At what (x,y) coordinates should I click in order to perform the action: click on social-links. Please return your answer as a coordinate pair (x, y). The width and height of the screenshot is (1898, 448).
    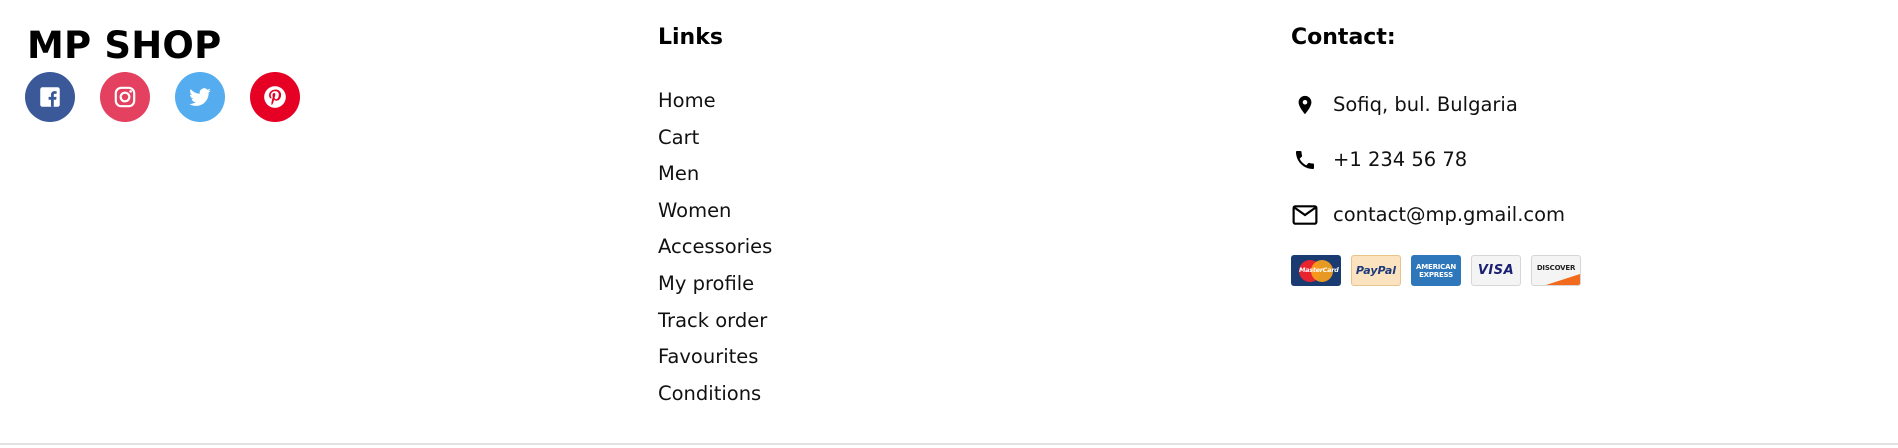
    Looking at the image, I should click on (162, 97).